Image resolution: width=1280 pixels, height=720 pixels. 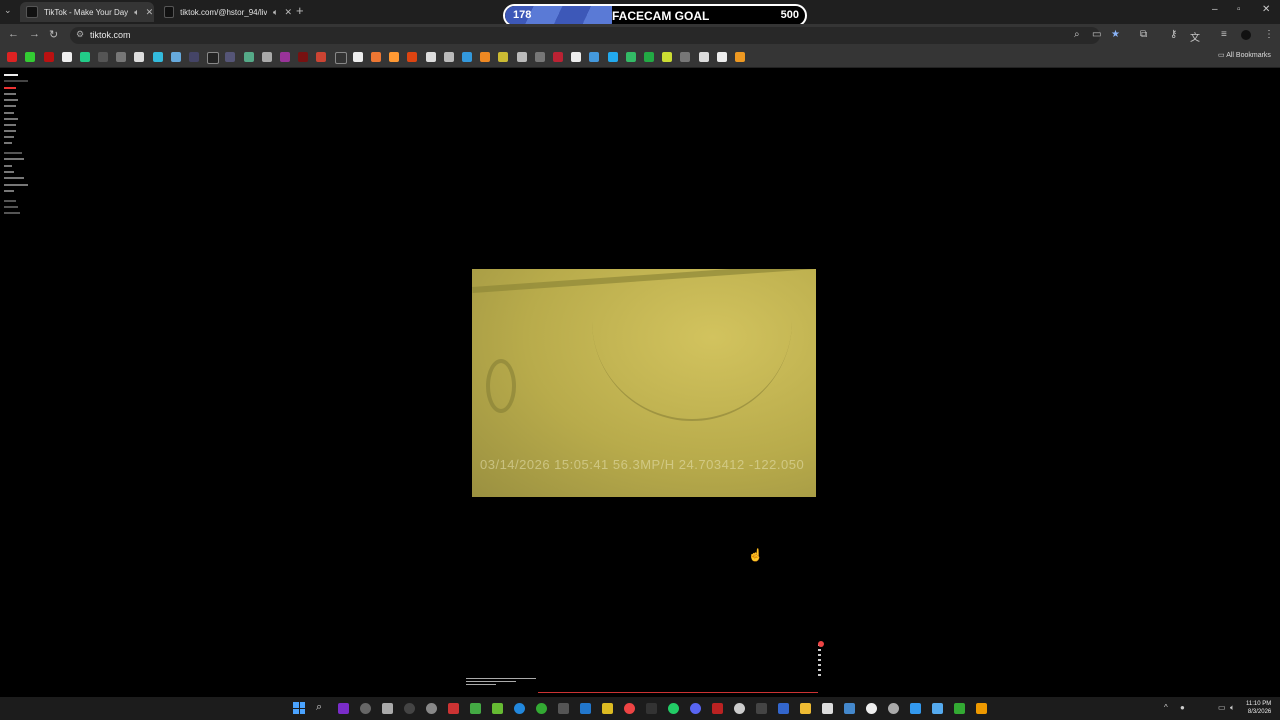 What do you see at coordinates (821, 666) in the screenshot?
I see `live-action-column` at bounding box center [821, 666].